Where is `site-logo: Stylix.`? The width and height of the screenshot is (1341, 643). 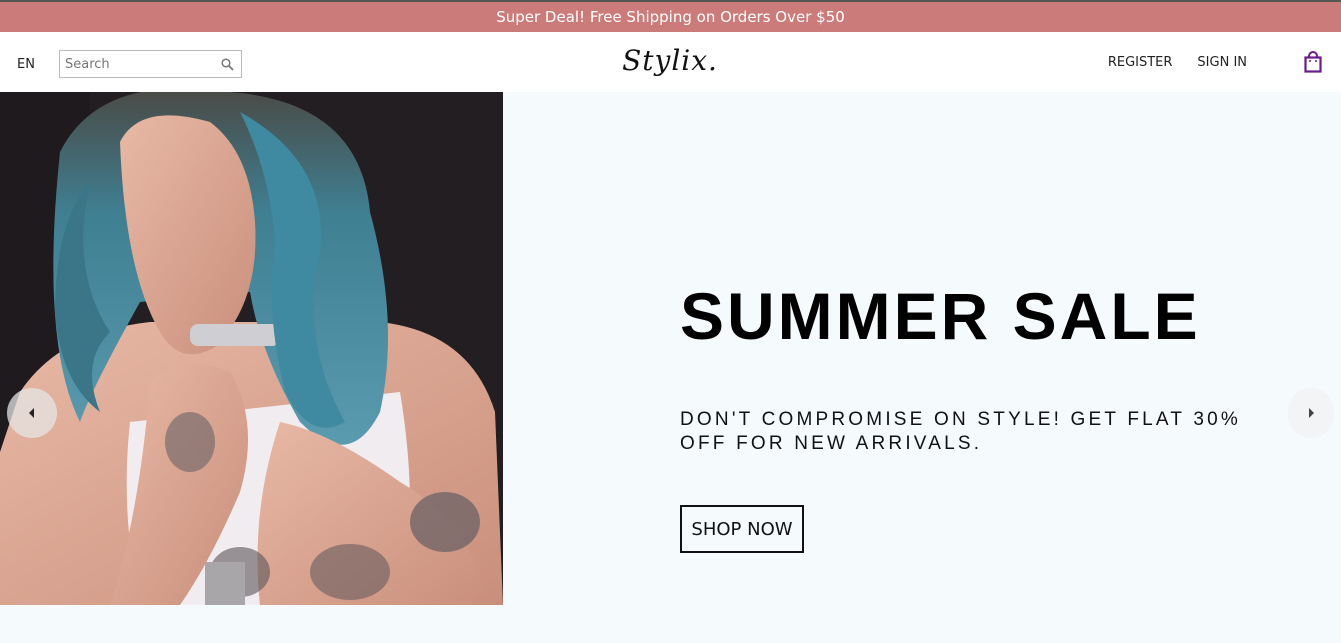 site-logo: Stylix. is located at coordinates (670, 60).